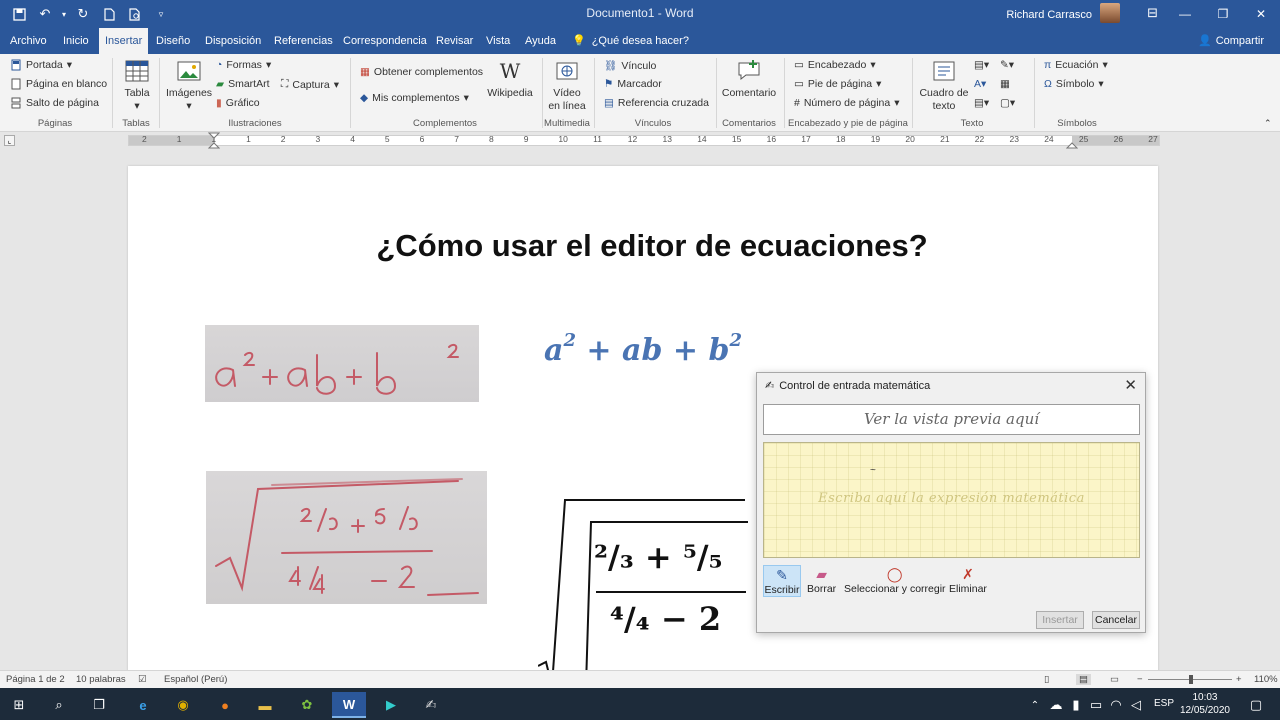  What do you see at coordinates (630, 66) in the screenshot?
I see `link-button: ⛓ Vínculo` at bounding box center [630, 66].